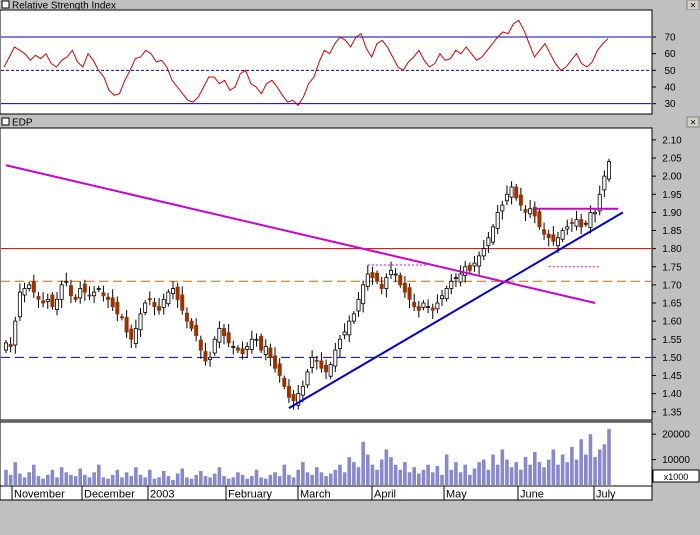 The image size is (700, 535). What do you see at coordinates (162, 495) in the screenshot?
I see `x-axis-label: 2003` at bounding box center [162, 495].